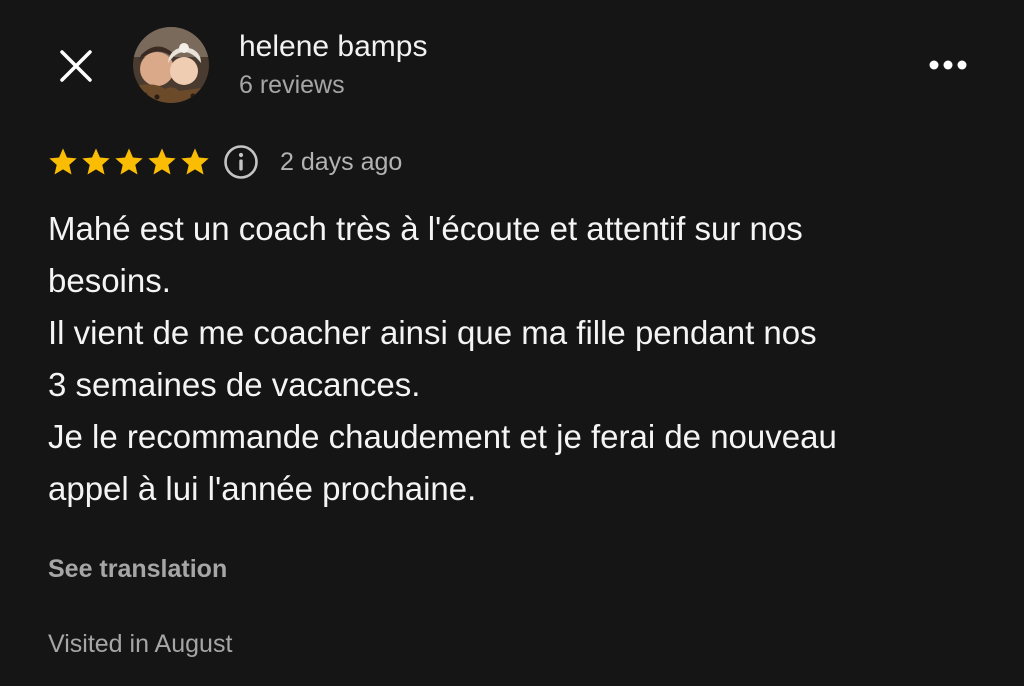  Describe the element at coordinates (333, 47) in the screenshot. I see `reviewer-name: helene bamps` at that location.